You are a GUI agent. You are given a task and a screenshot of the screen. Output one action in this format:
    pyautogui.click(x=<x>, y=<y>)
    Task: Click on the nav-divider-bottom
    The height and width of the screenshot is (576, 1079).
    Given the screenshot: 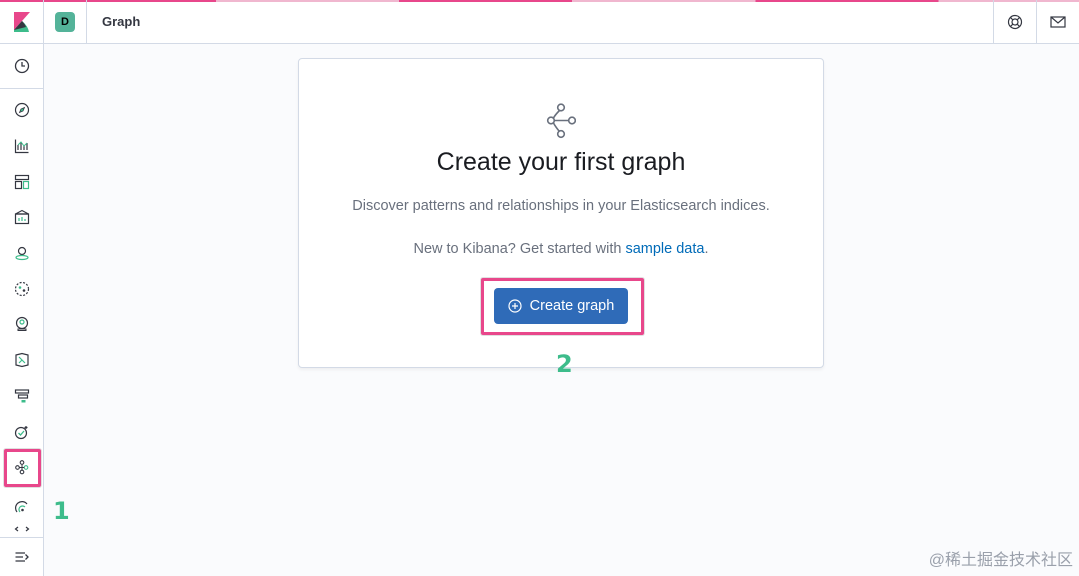 What is the action you would take?
    pyautogui.click(x=22, y=537)
    